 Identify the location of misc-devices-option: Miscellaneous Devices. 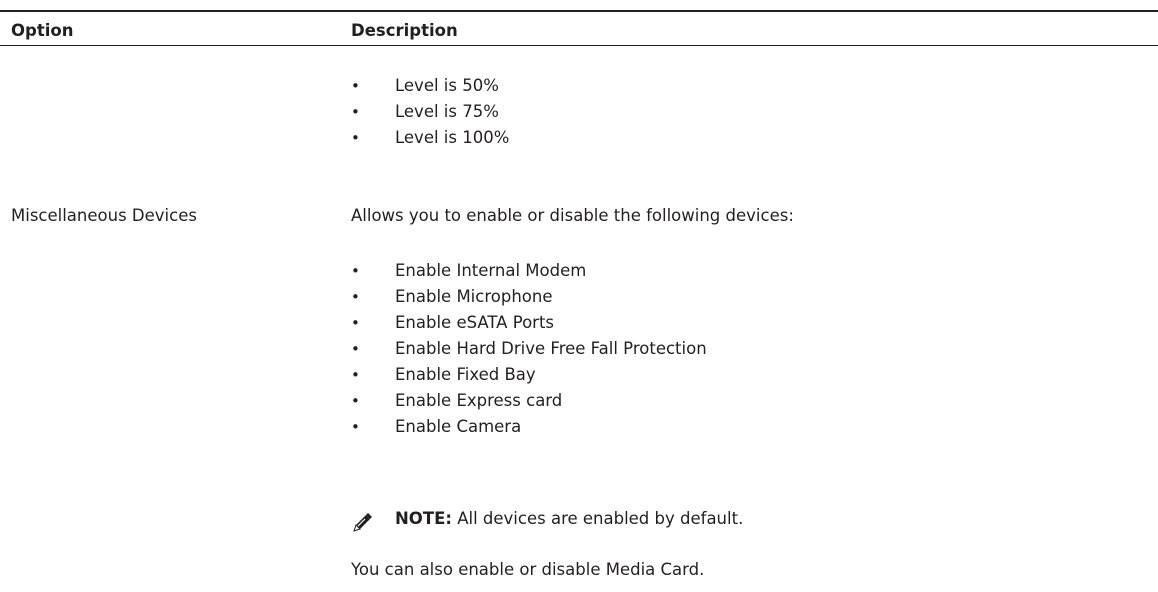
(104, 215).